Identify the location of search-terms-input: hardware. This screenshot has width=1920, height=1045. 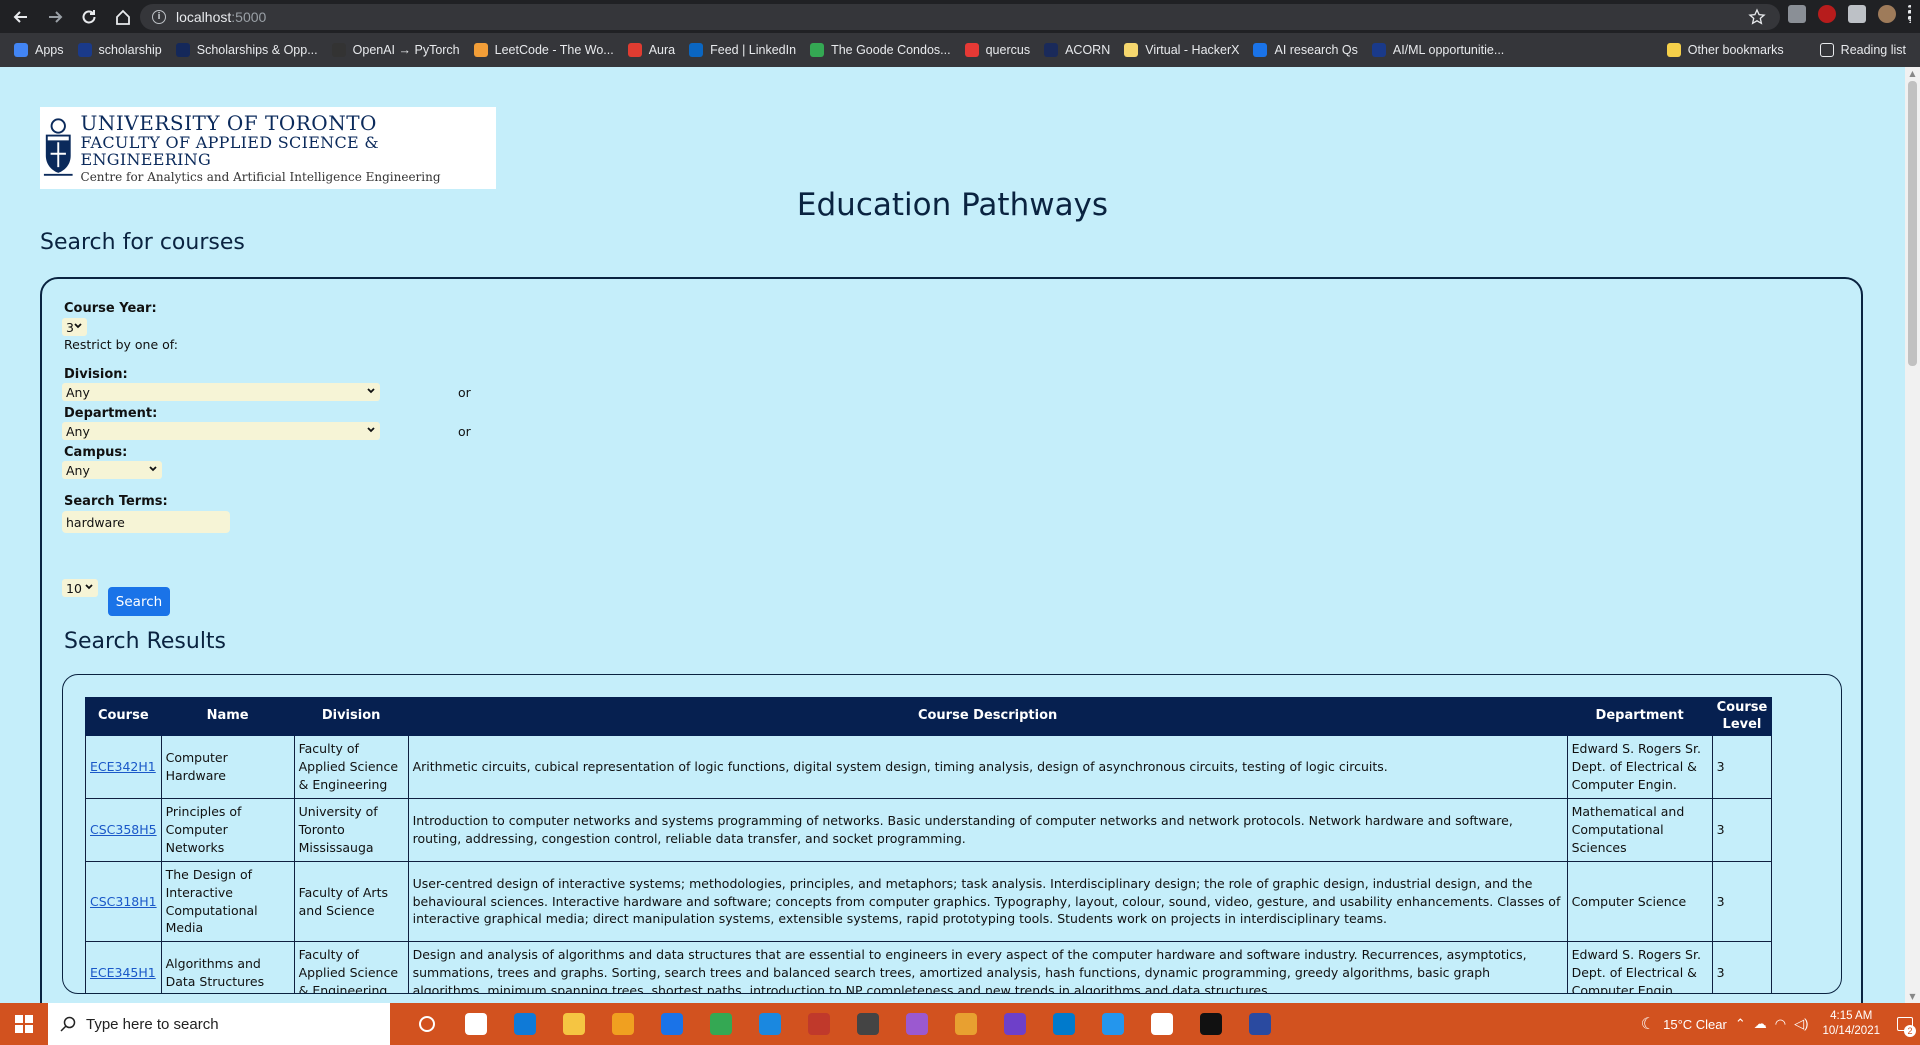
(146, 522).